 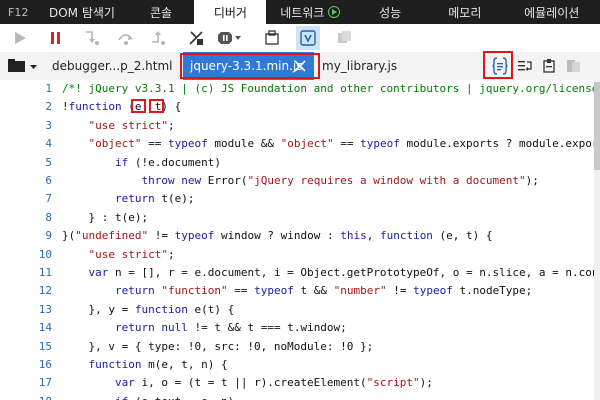 I want to click on exception-behavior-icon, so click(x=229, y=38).